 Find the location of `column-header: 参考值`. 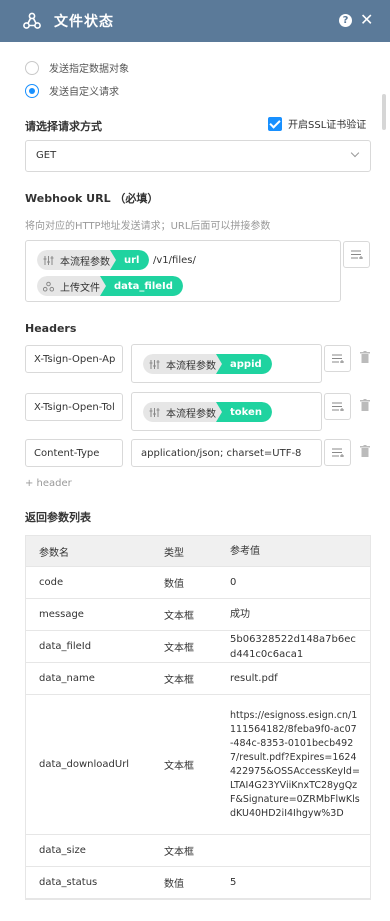

column-header: 参考值 is located at coordinates (245, 551).